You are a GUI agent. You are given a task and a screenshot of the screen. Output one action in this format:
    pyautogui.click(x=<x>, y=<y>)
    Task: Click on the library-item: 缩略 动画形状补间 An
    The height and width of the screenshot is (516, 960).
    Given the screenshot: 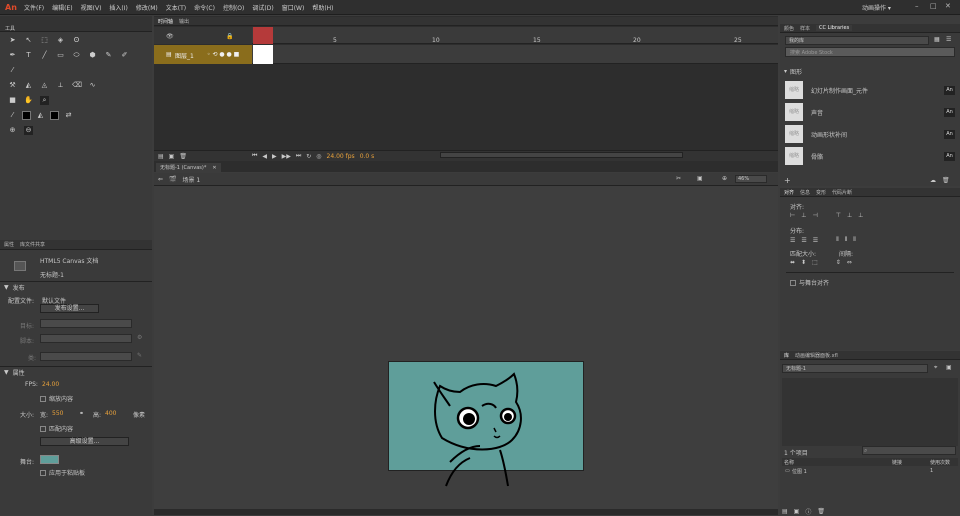 What is the action you would take?
    pyautogui.click(x=870, y=134)
    